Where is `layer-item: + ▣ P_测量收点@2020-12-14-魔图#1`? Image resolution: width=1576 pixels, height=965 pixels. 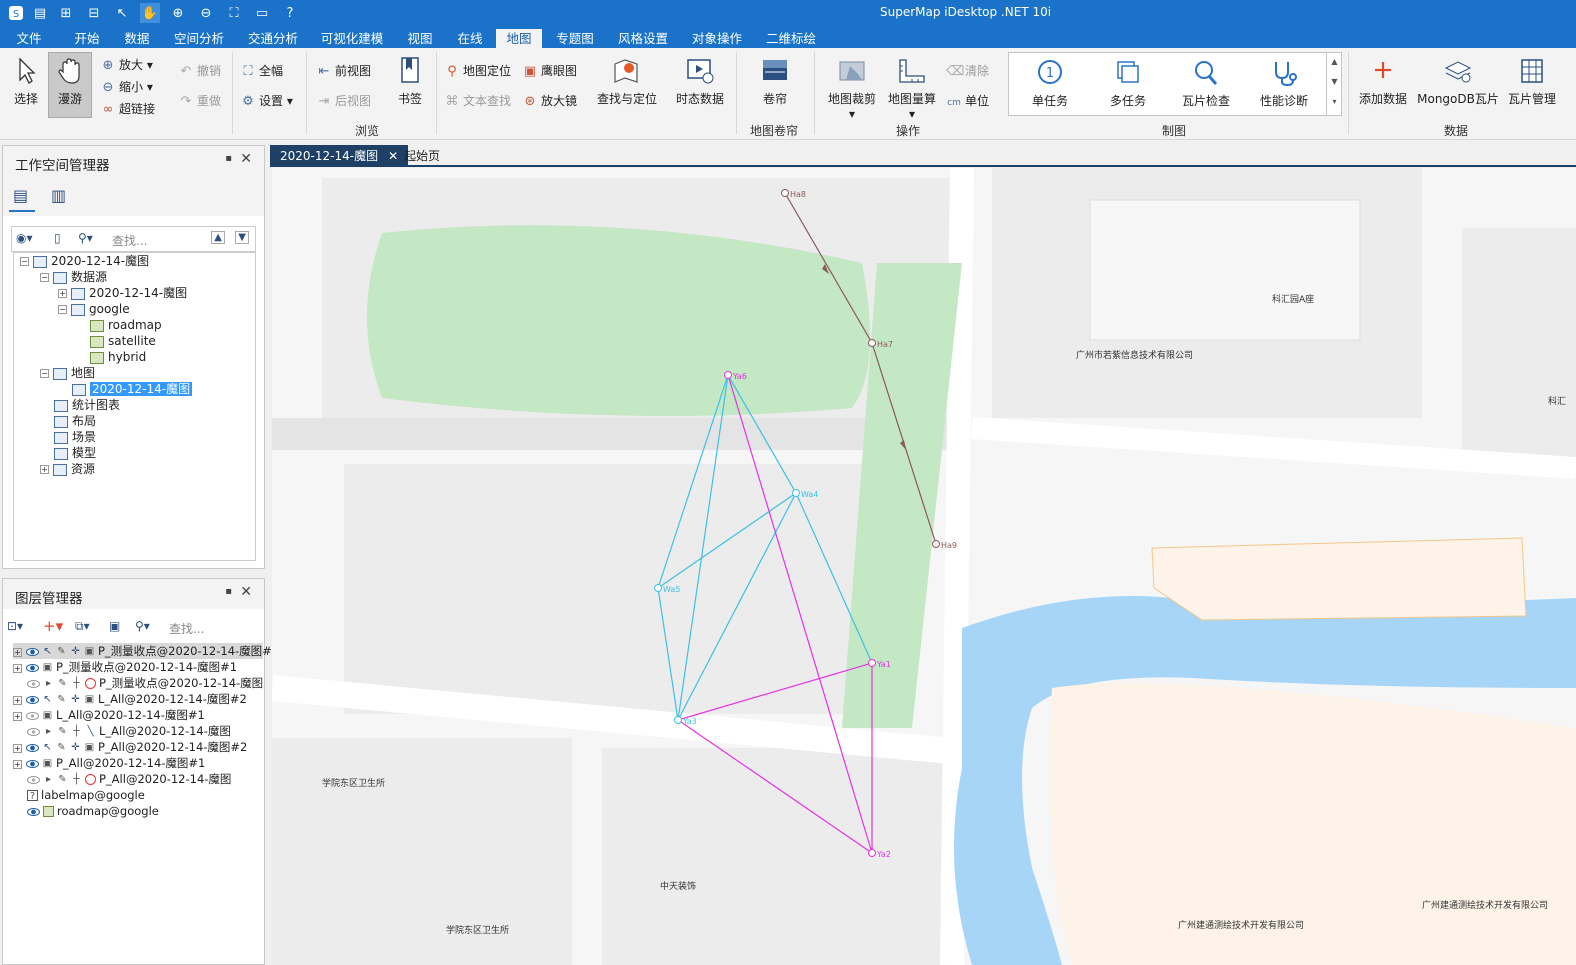 layer-item: + ▣ P_测量收点@2020-12-14-魔图#1 is located at coordinates (125, 667).